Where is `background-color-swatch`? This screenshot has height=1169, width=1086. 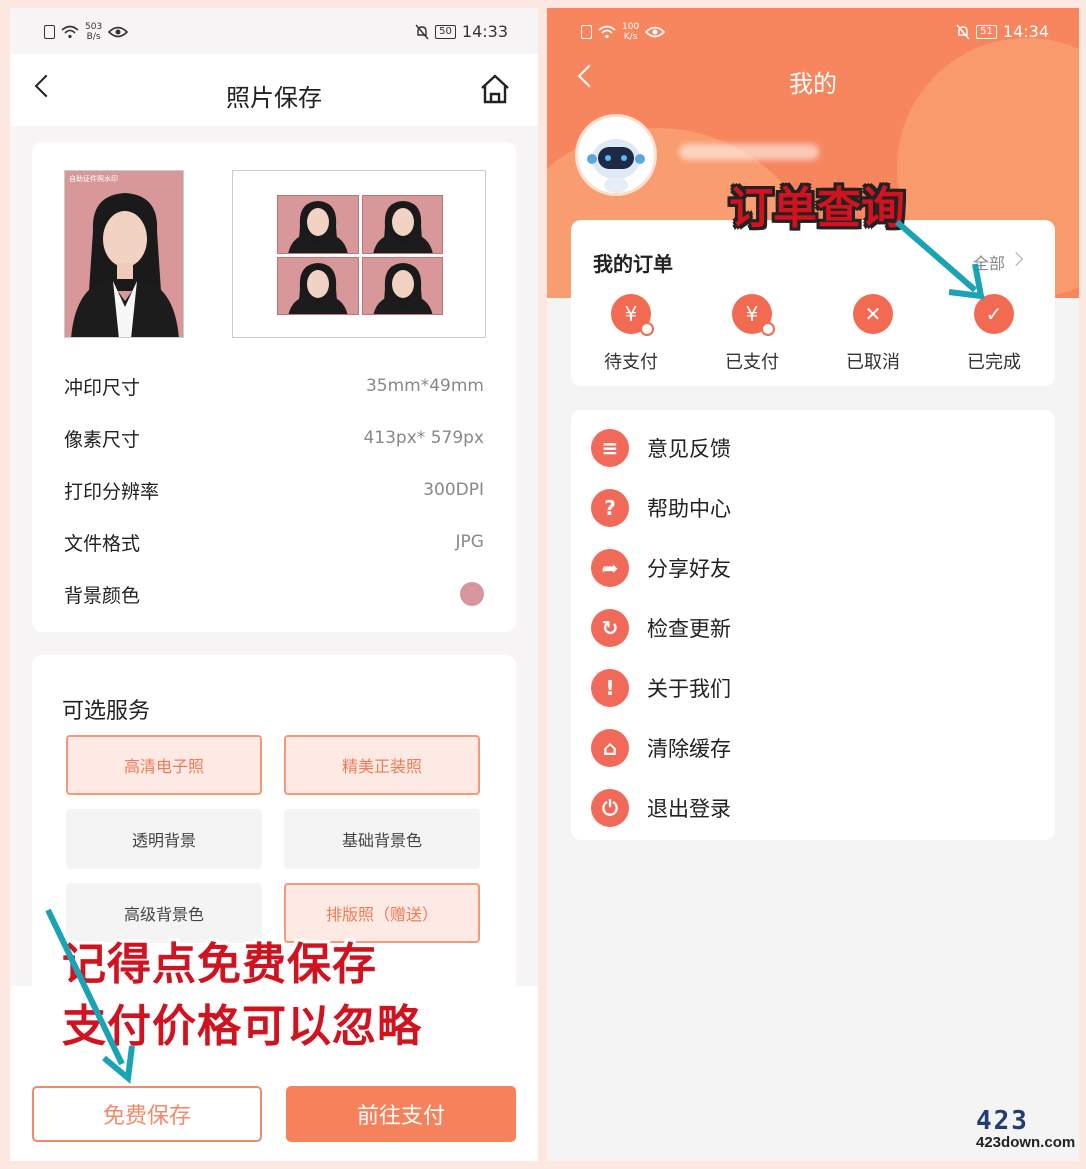 background-color-swatch is located at coordinates (472, 594).